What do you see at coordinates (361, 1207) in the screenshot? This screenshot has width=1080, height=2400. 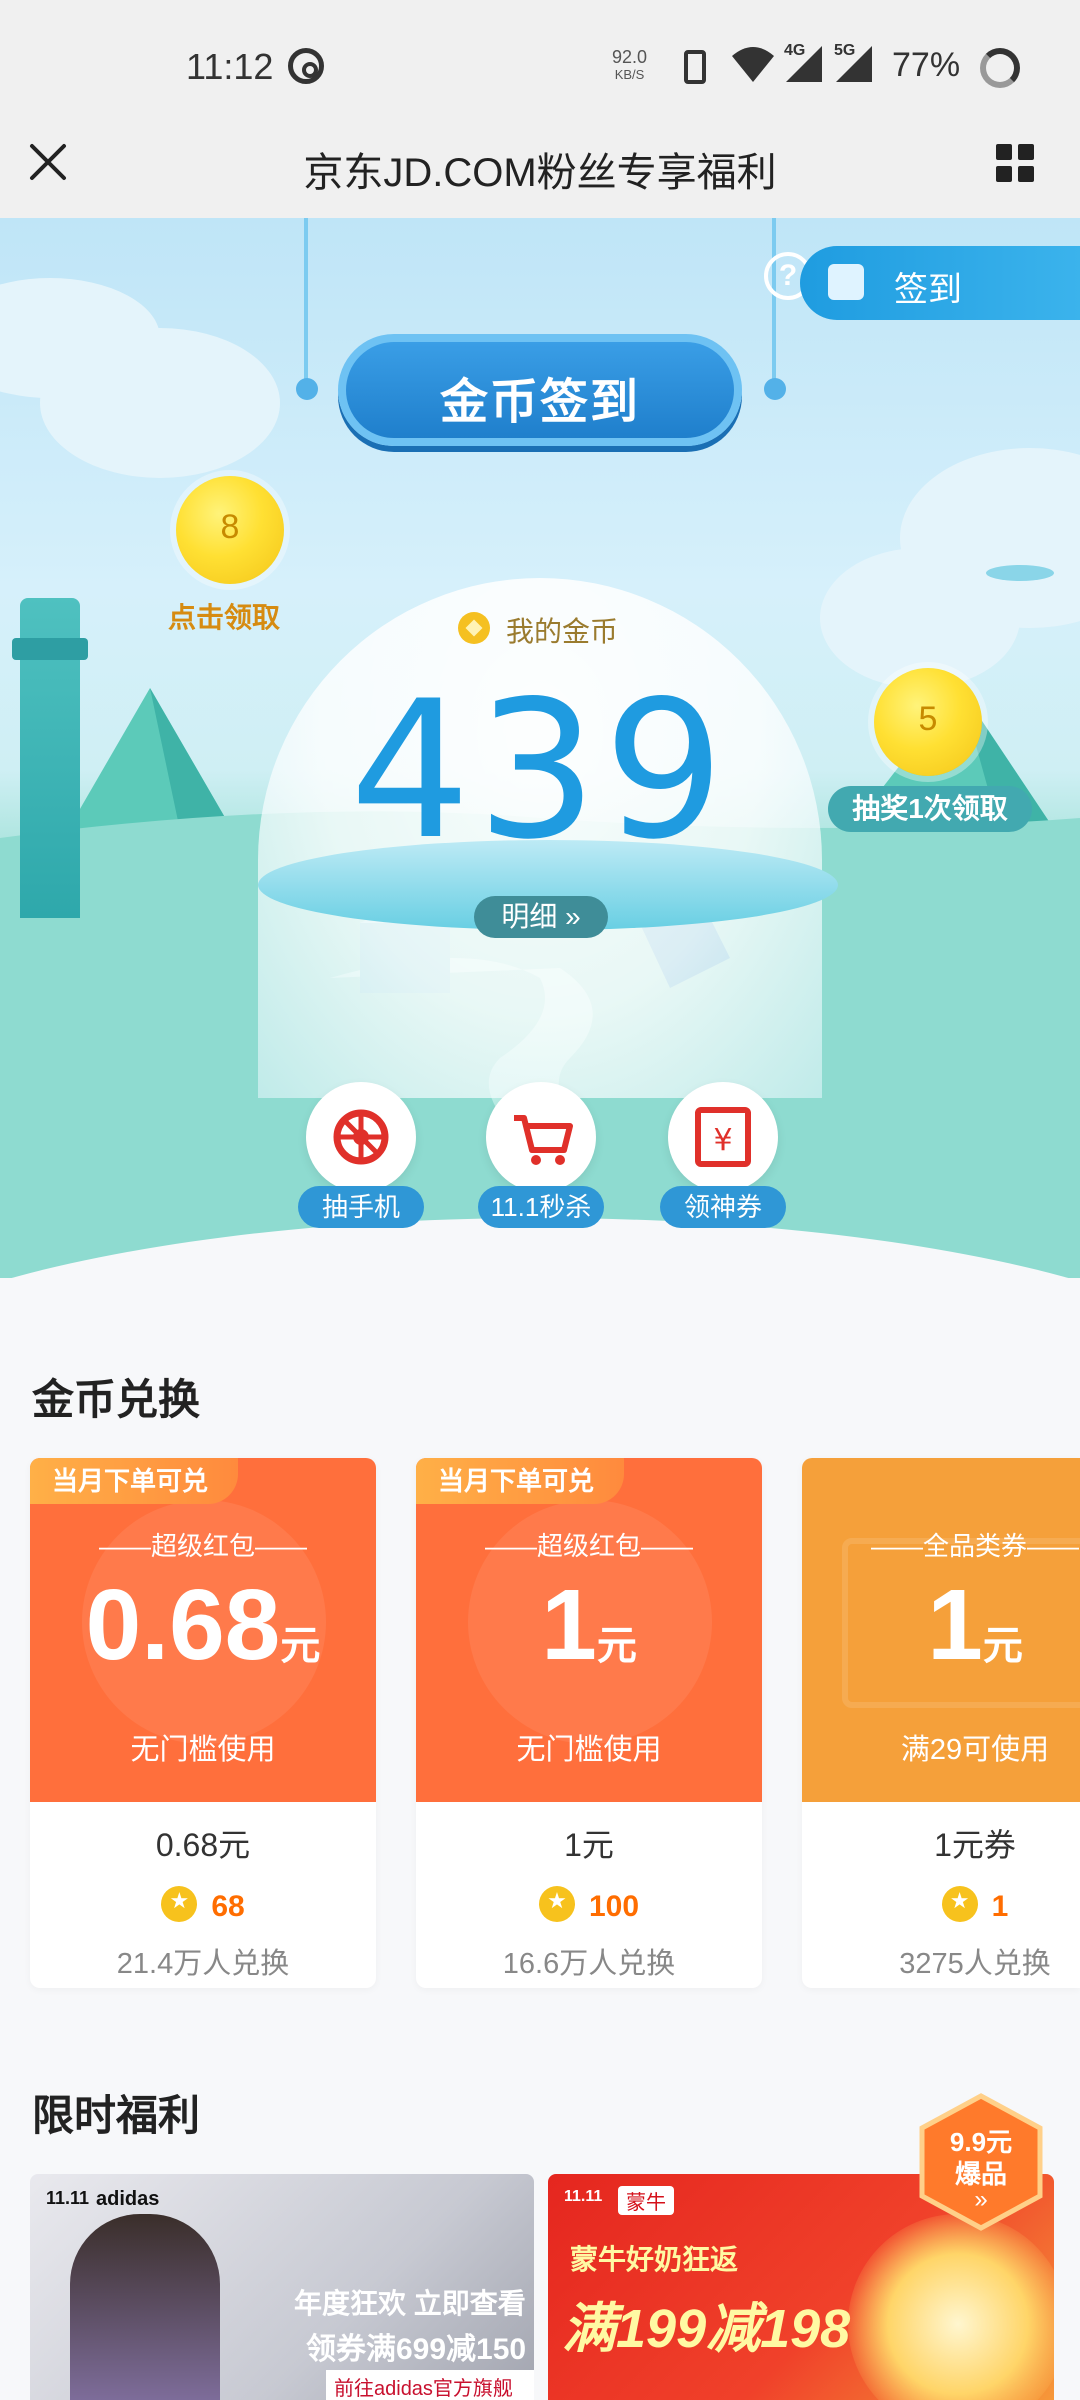 I see `quick-action-label: 抽手机` at bounding box center [361, 1207].